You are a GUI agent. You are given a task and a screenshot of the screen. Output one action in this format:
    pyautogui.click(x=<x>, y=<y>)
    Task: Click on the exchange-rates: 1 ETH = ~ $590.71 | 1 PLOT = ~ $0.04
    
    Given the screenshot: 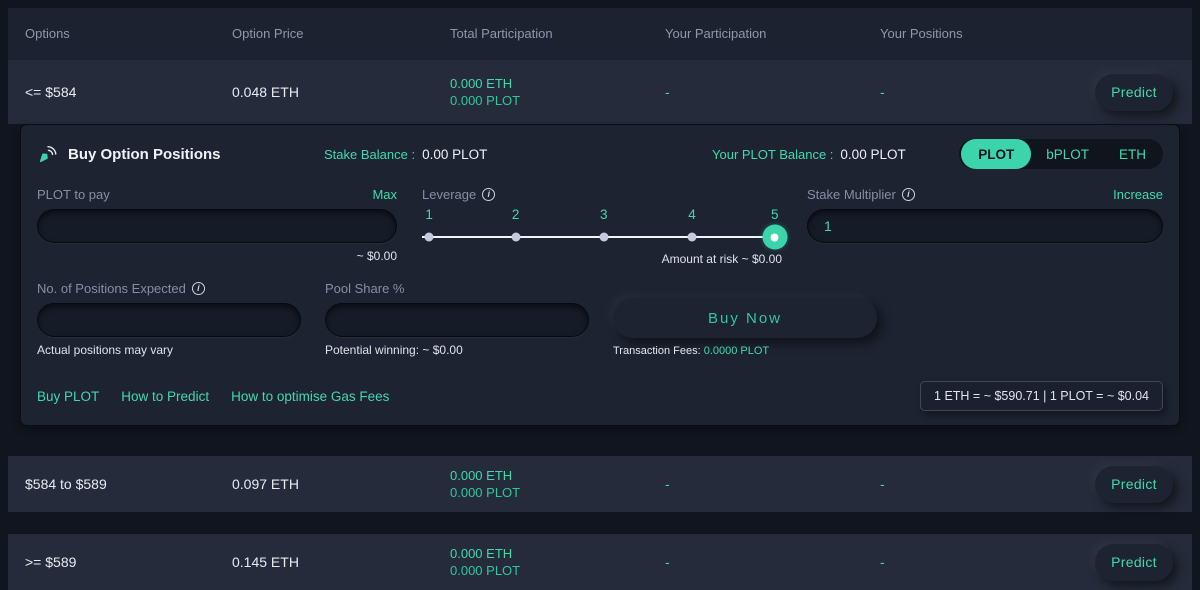 What is the action you would take?
    pyautogui.click(x=1041, y=396)
    